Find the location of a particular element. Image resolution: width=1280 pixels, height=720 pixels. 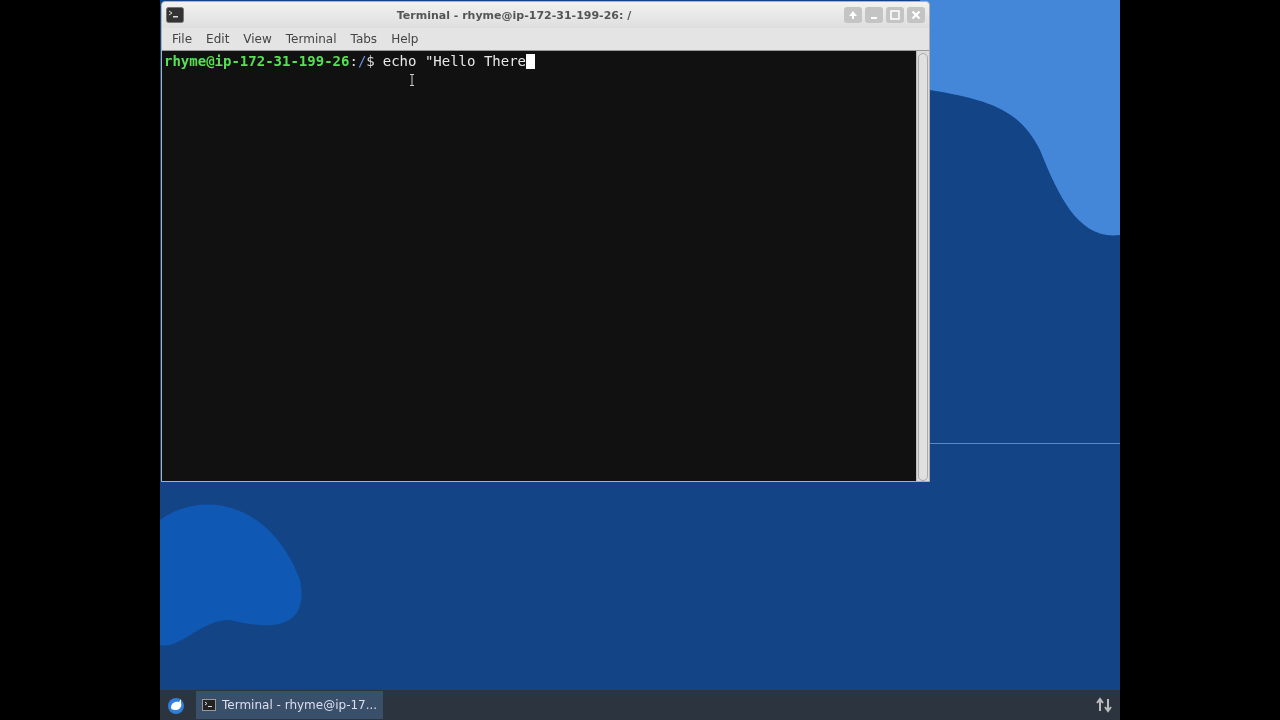

menu-item: Tabs is located at coordinates (364, 39).